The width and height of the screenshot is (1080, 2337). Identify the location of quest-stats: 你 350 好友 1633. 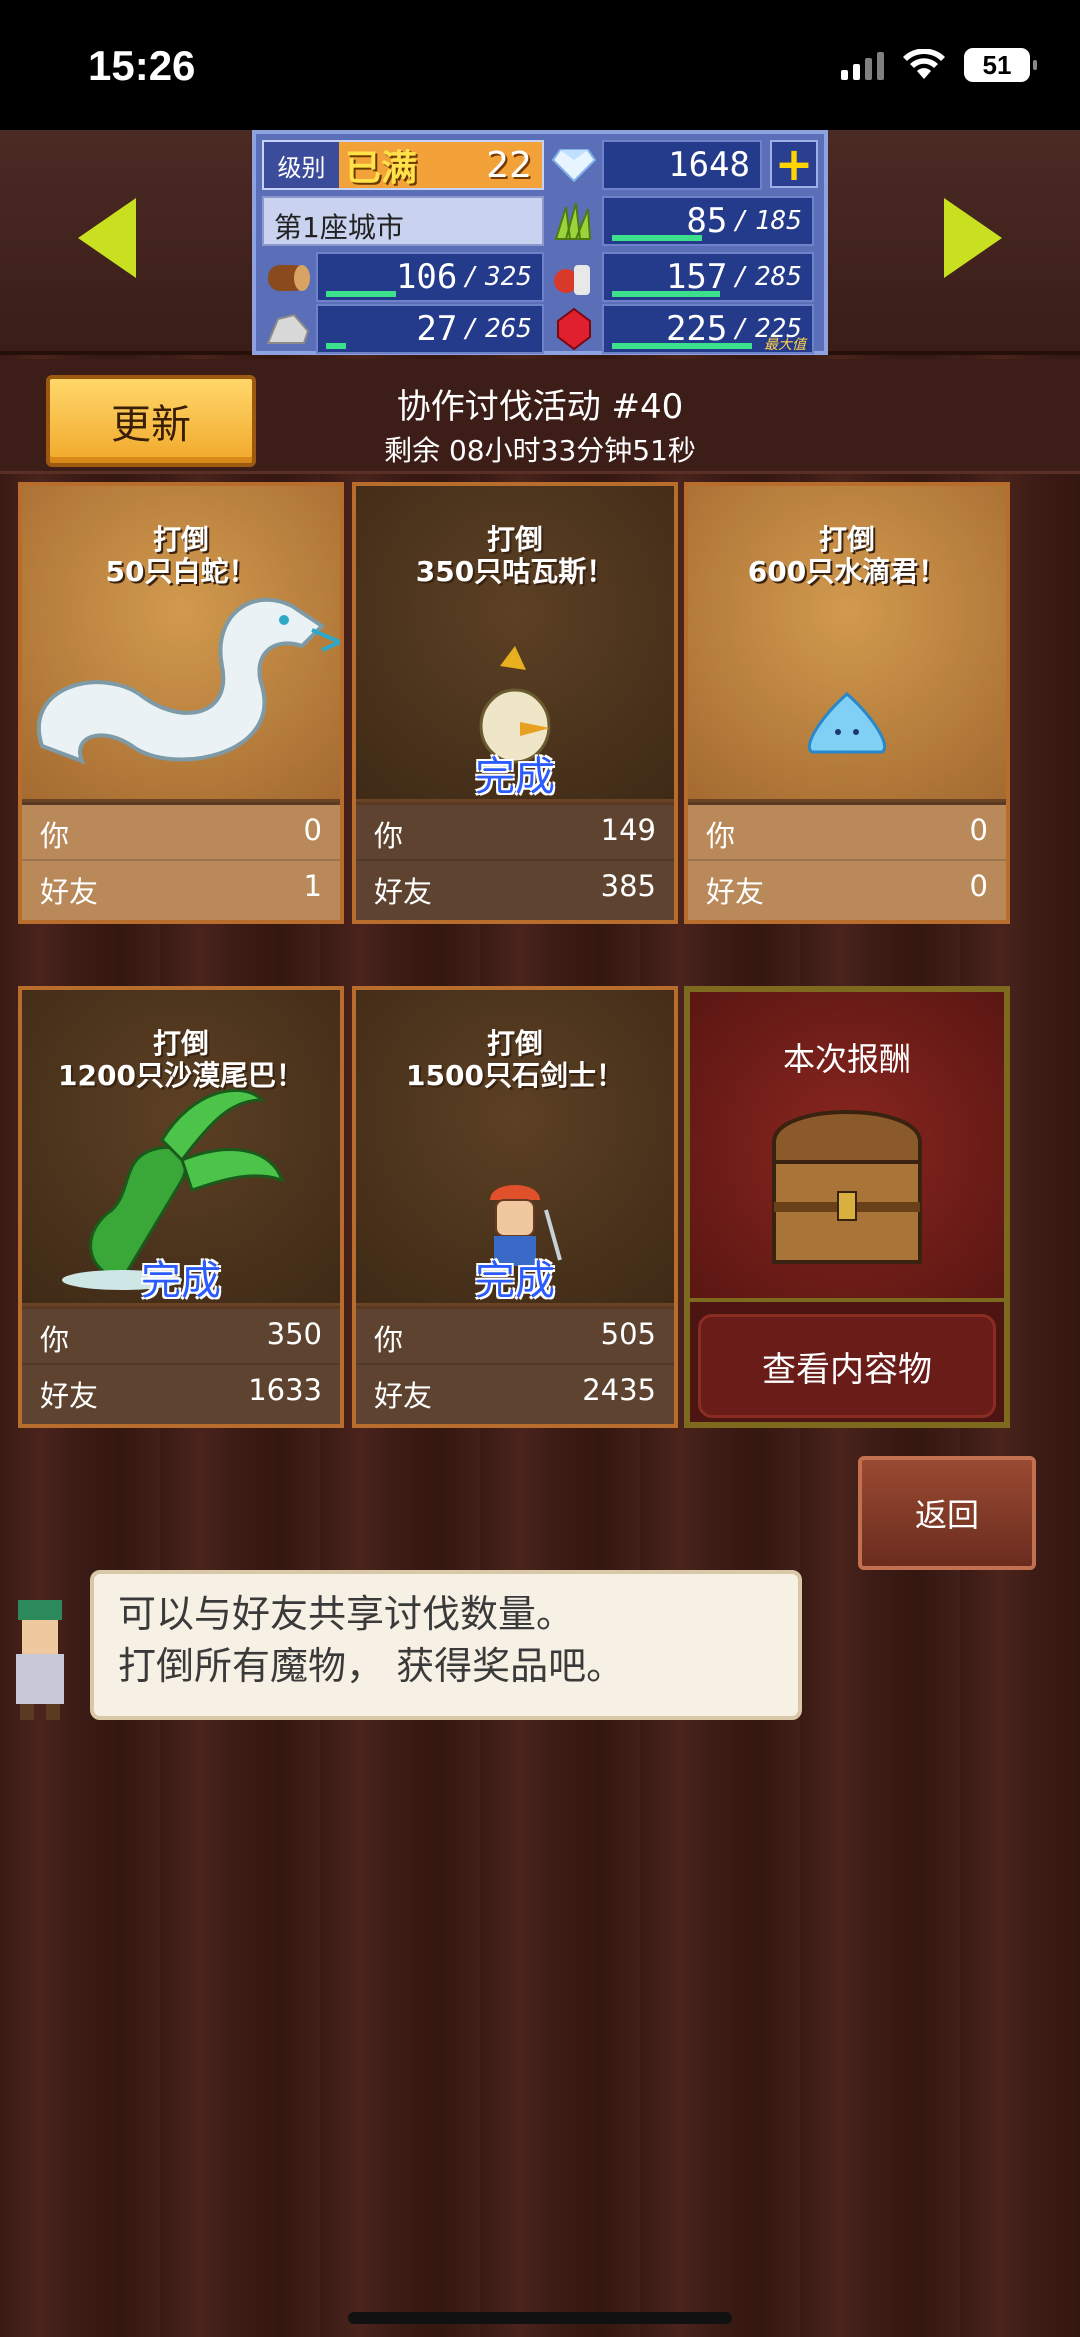
(181, 1366).